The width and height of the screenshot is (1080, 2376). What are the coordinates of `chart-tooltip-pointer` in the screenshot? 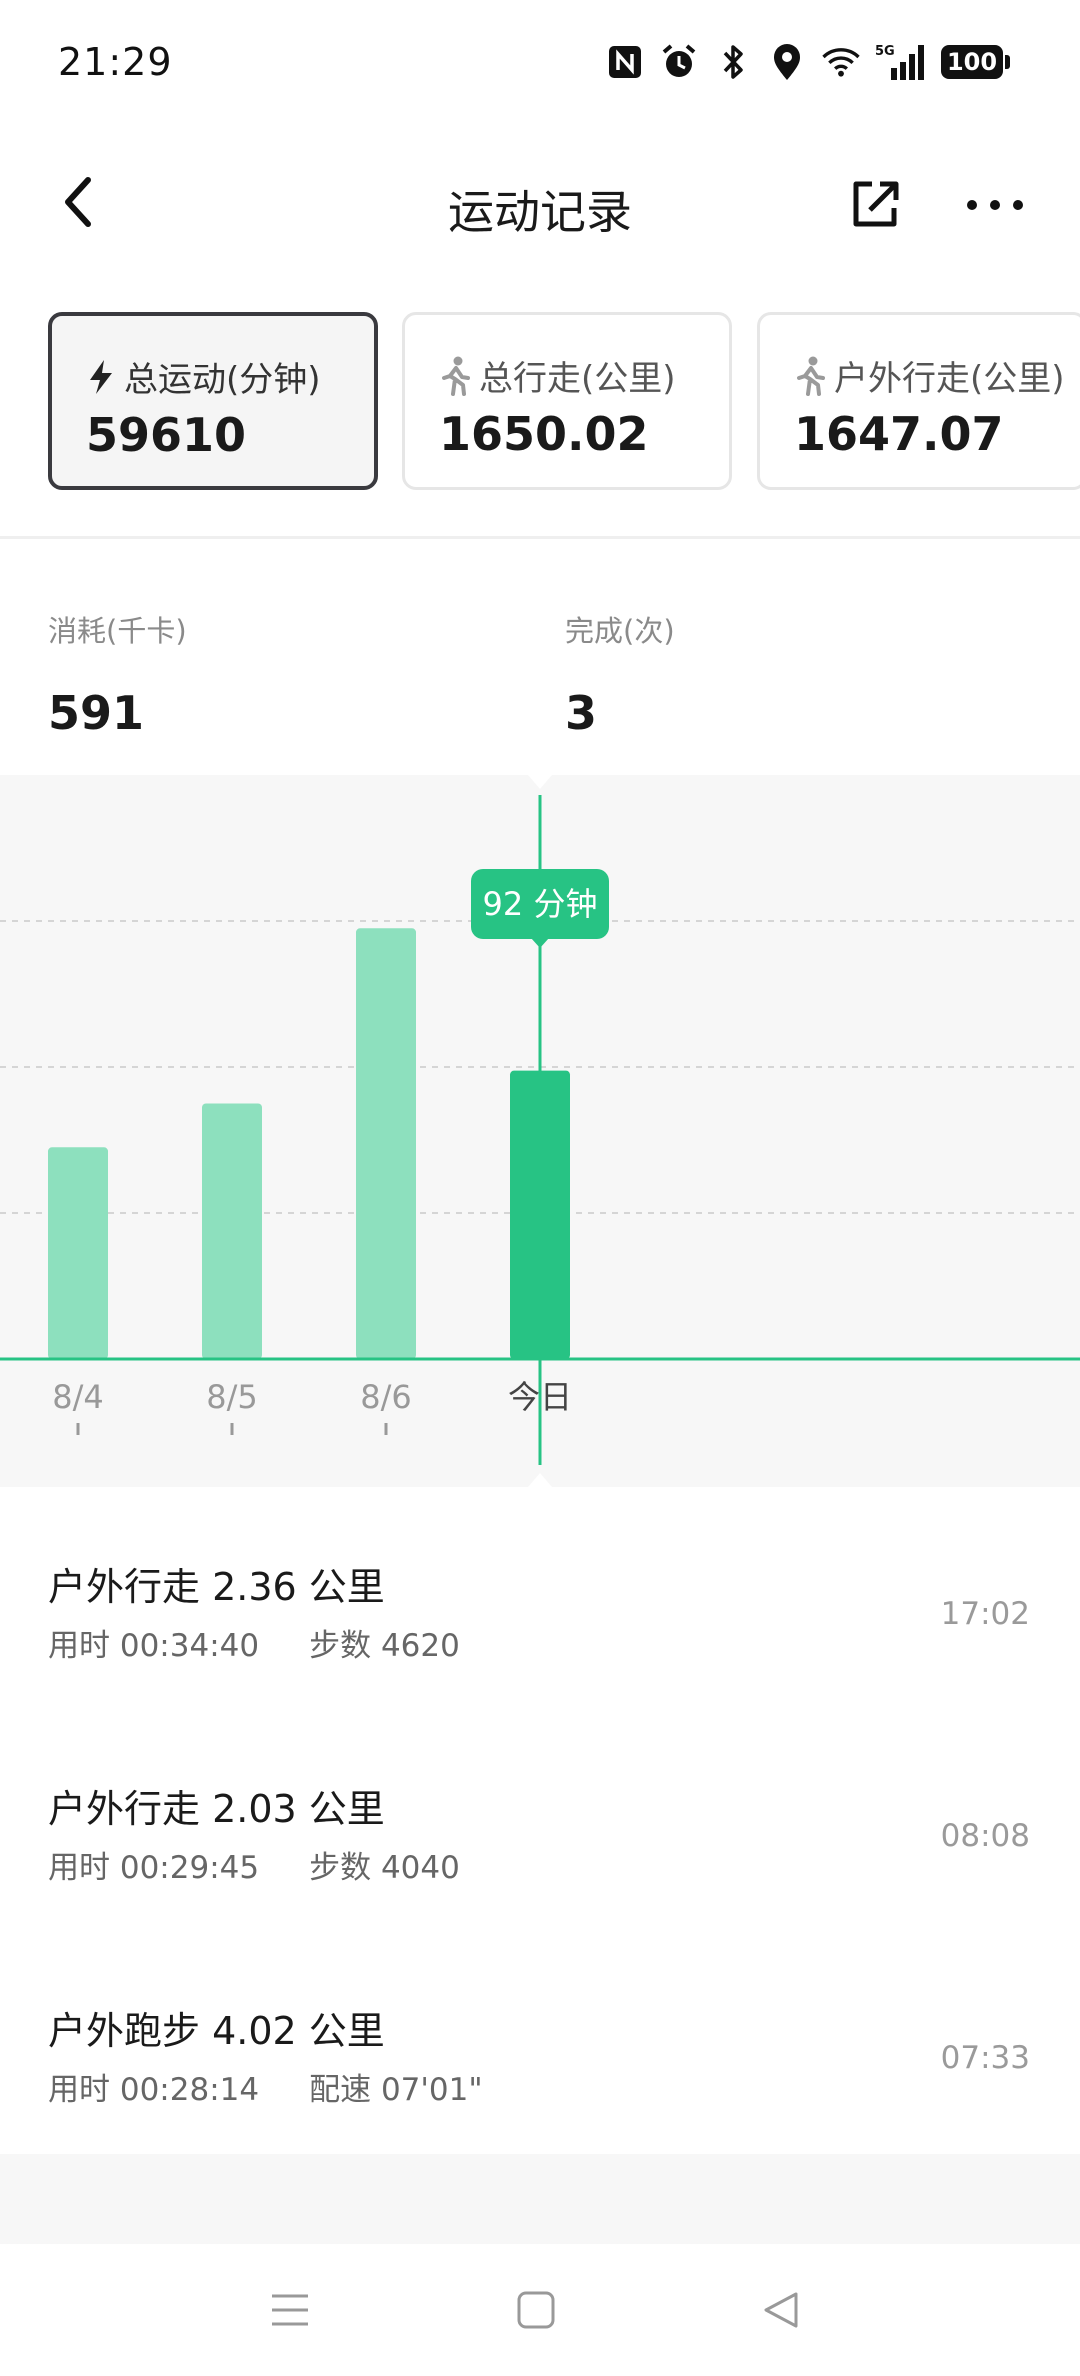 It's located at (540, 943).